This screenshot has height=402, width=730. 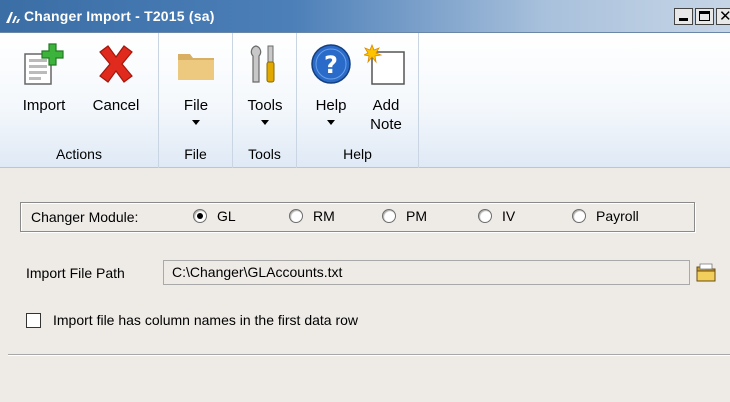 What do you see at coordinates (331, 85) in the screenshot?
I see `help-button: ? Help` at bounding box center [331, 85].